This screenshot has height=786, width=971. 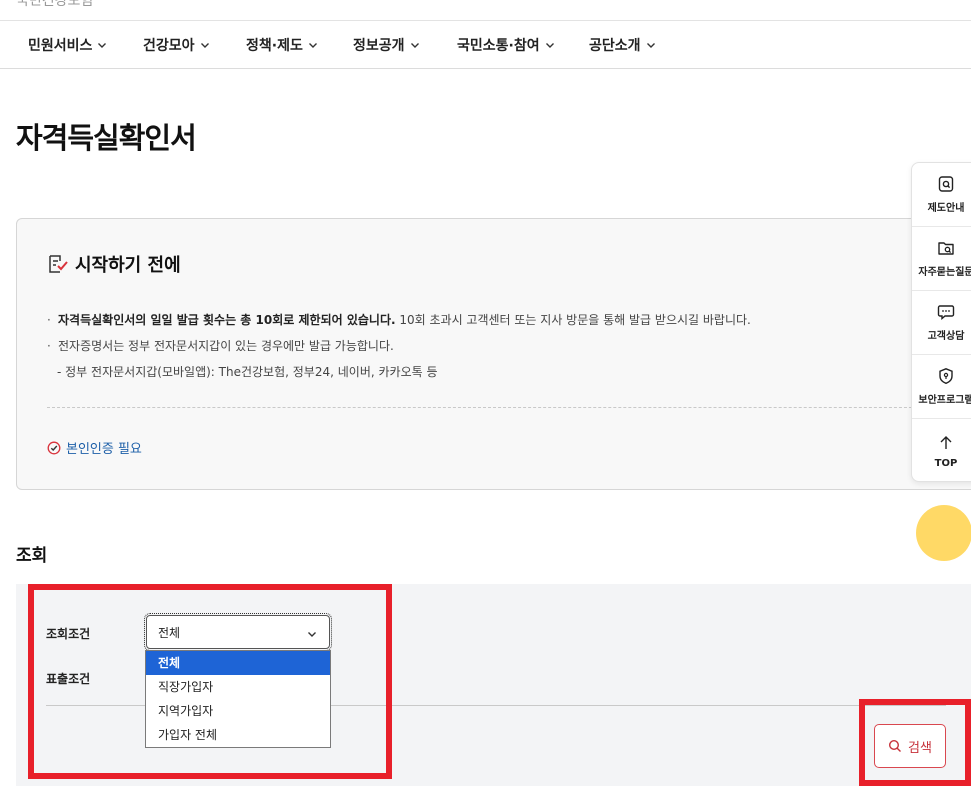 What do you see at coordinates (238, 735) in the screenshot?
I see `dropdown-option-all-members: 가입자 전체` at bounding box center [238, 735].